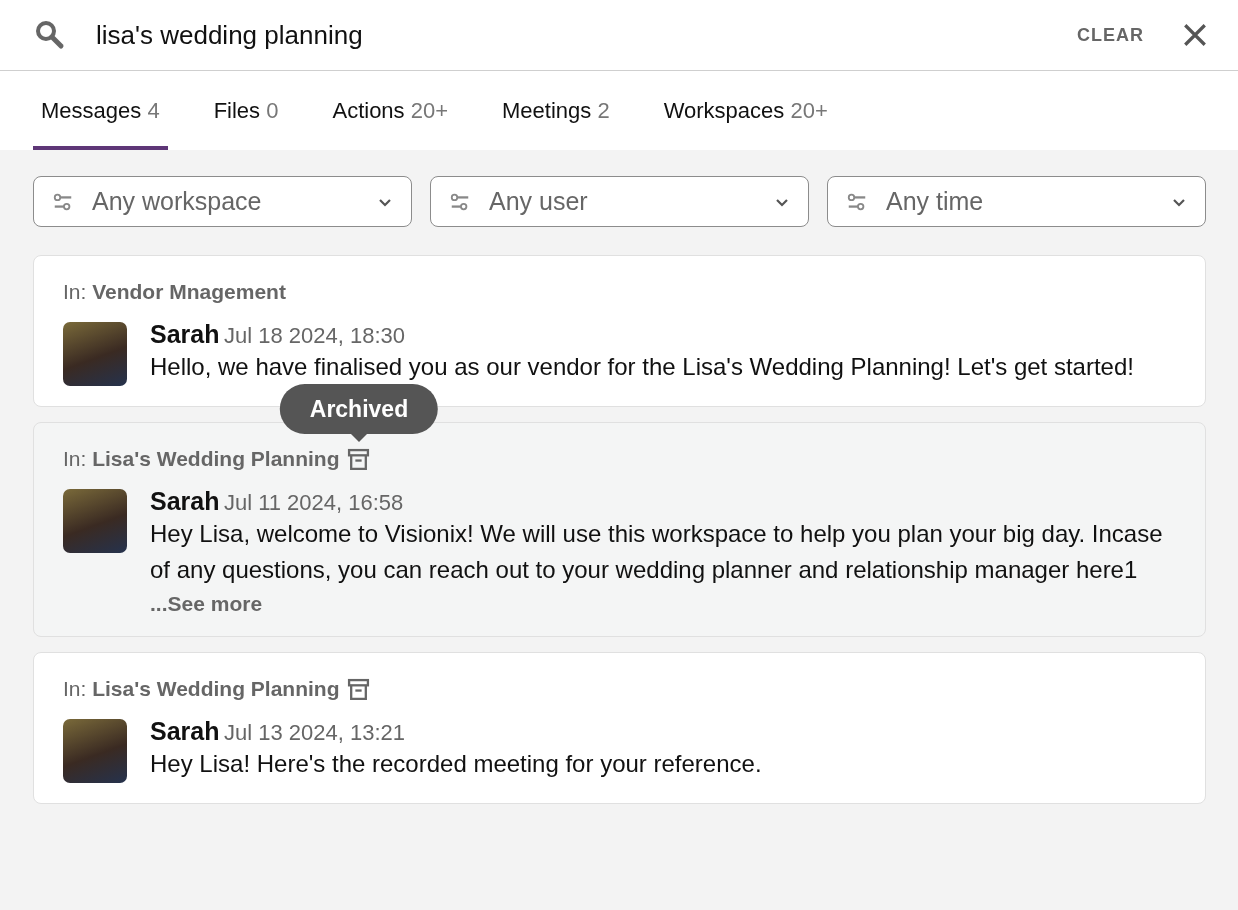 This screenshot has width=1238, height=910. I want to click on tab: Meetings 2, so click(556, 110).